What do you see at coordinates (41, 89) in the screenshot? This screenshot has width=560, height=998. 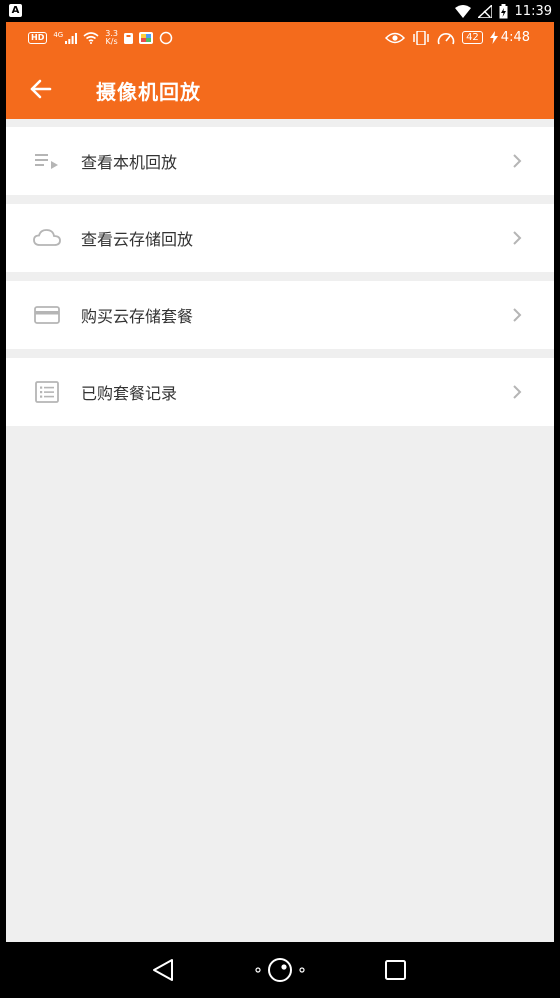 I see `back-arrow-icon` at bounding box center [41, 89].